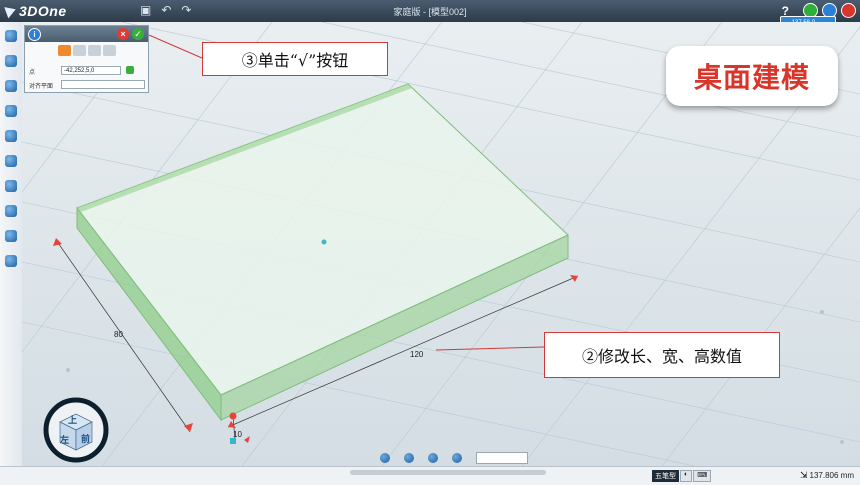 This screenshot has width=860, height=485. I want to click on panel-header: i × ✓, so click(86, 34).